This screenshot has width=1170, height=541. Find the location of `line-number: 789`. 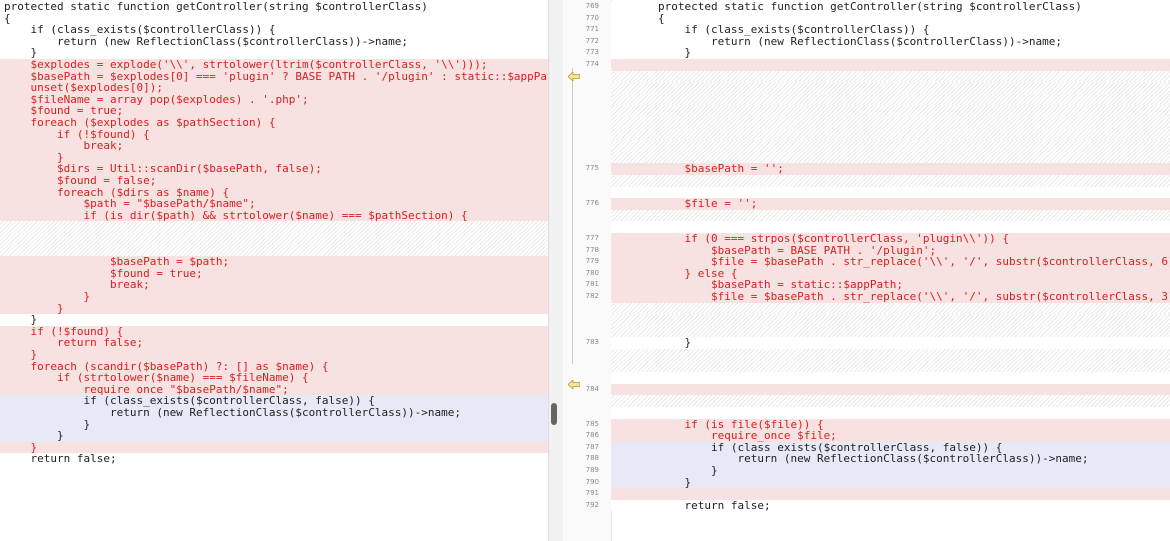

line-number: 789 is located at coordinates (592, 470).